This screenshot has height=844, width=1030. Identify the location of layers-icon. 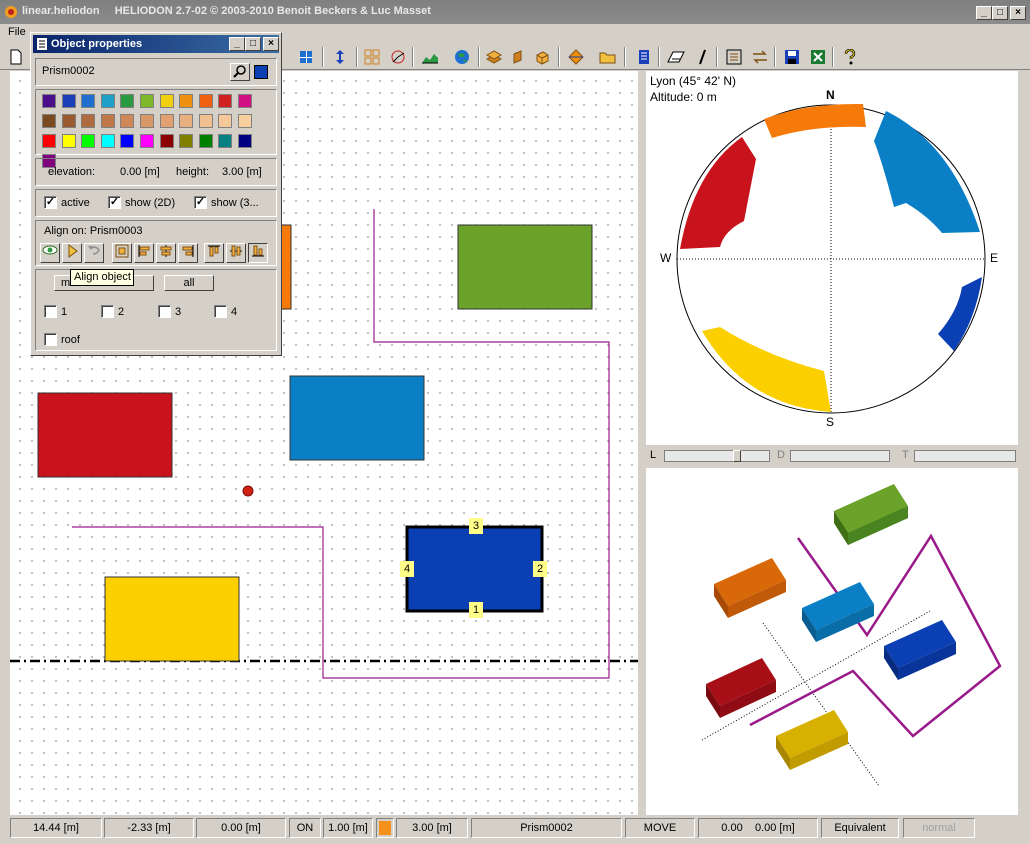
(494, 57).